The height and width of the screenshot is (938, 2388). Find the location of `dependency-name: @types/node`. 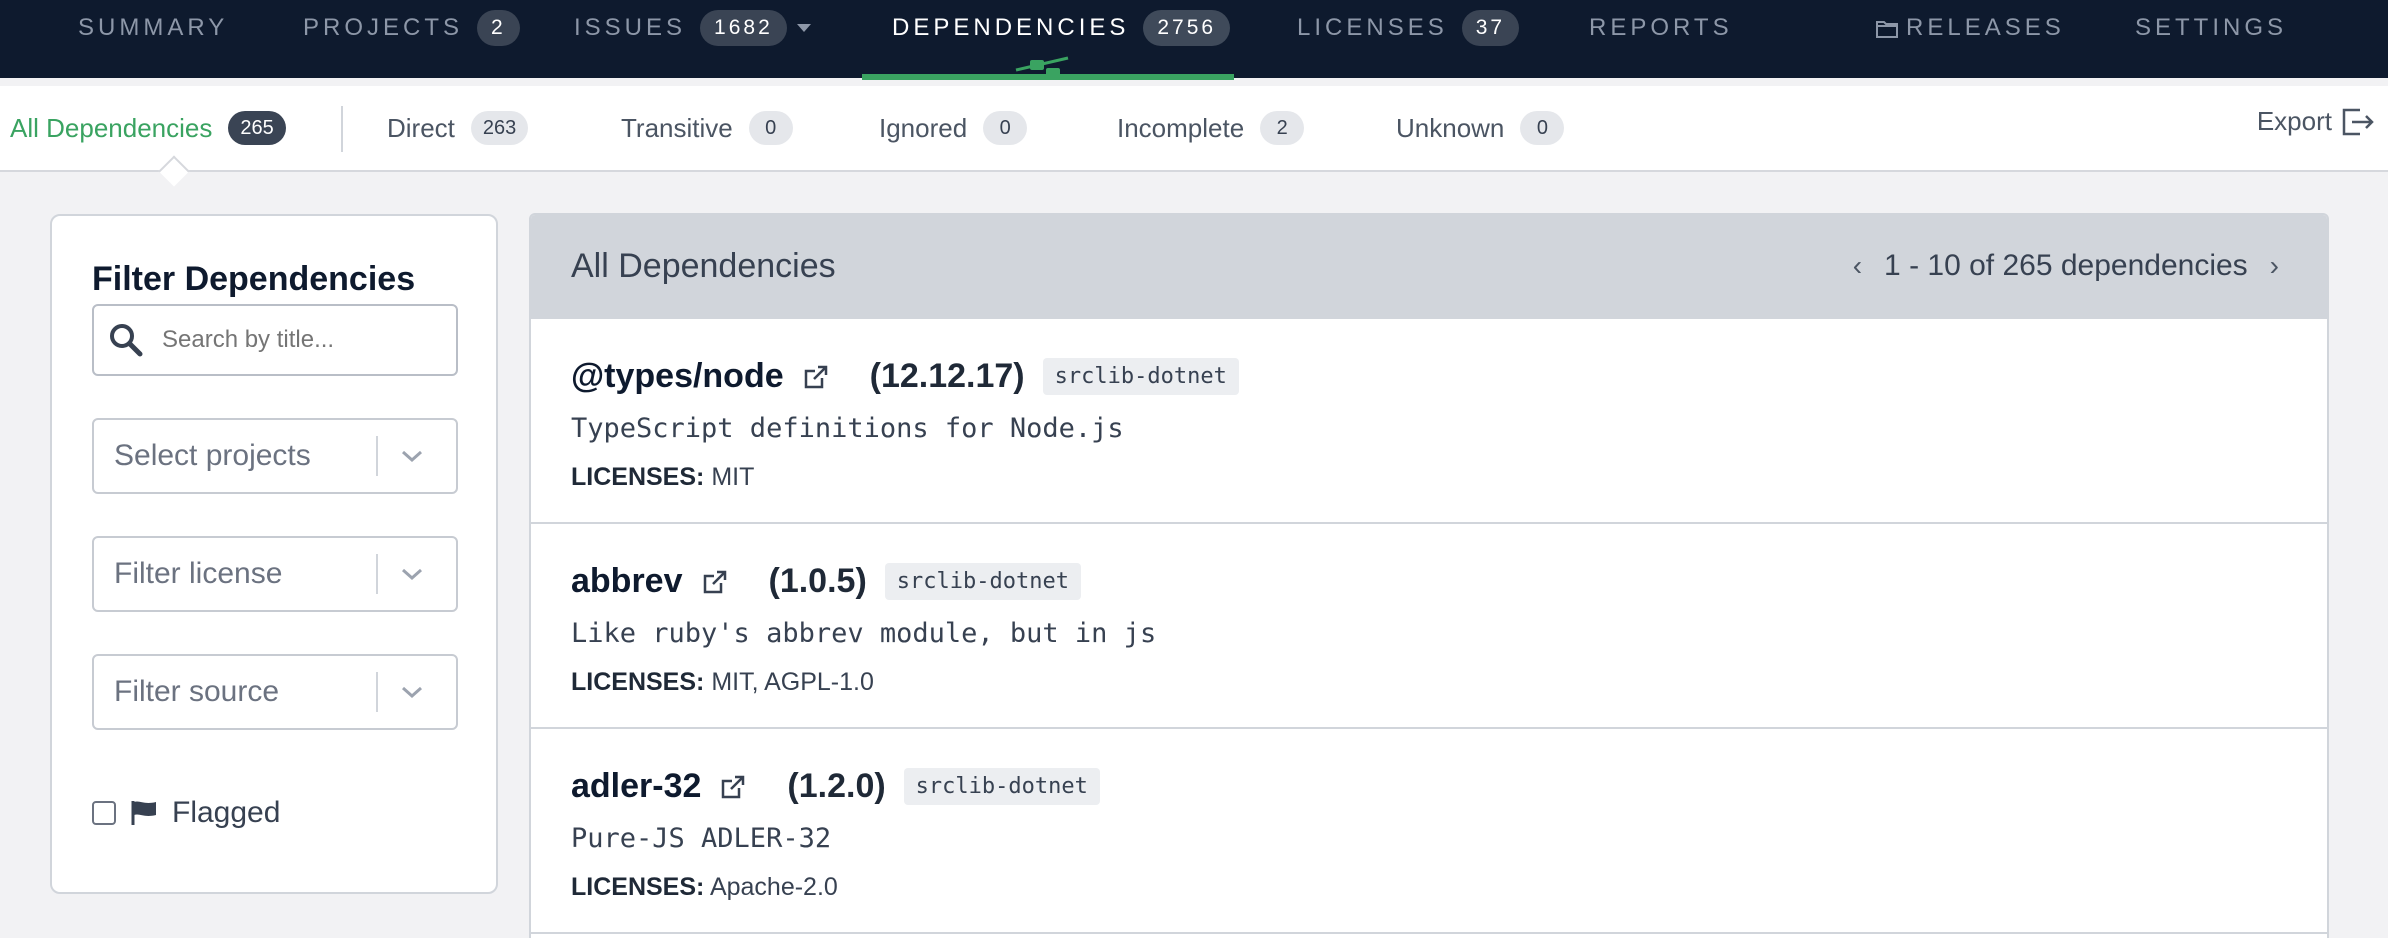

dependency-name: @types/node is located at coordinates (677, 376).